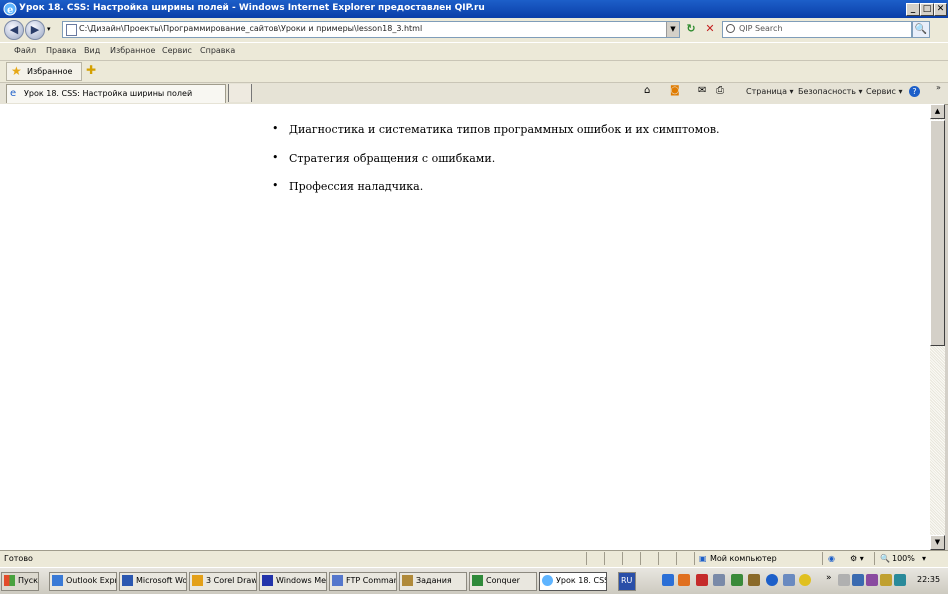 The width and height of the screenshot is (948, 594). Describe the element at coordinates (928, 579) in the screenshot. I see `clock: 22:35` at that location.